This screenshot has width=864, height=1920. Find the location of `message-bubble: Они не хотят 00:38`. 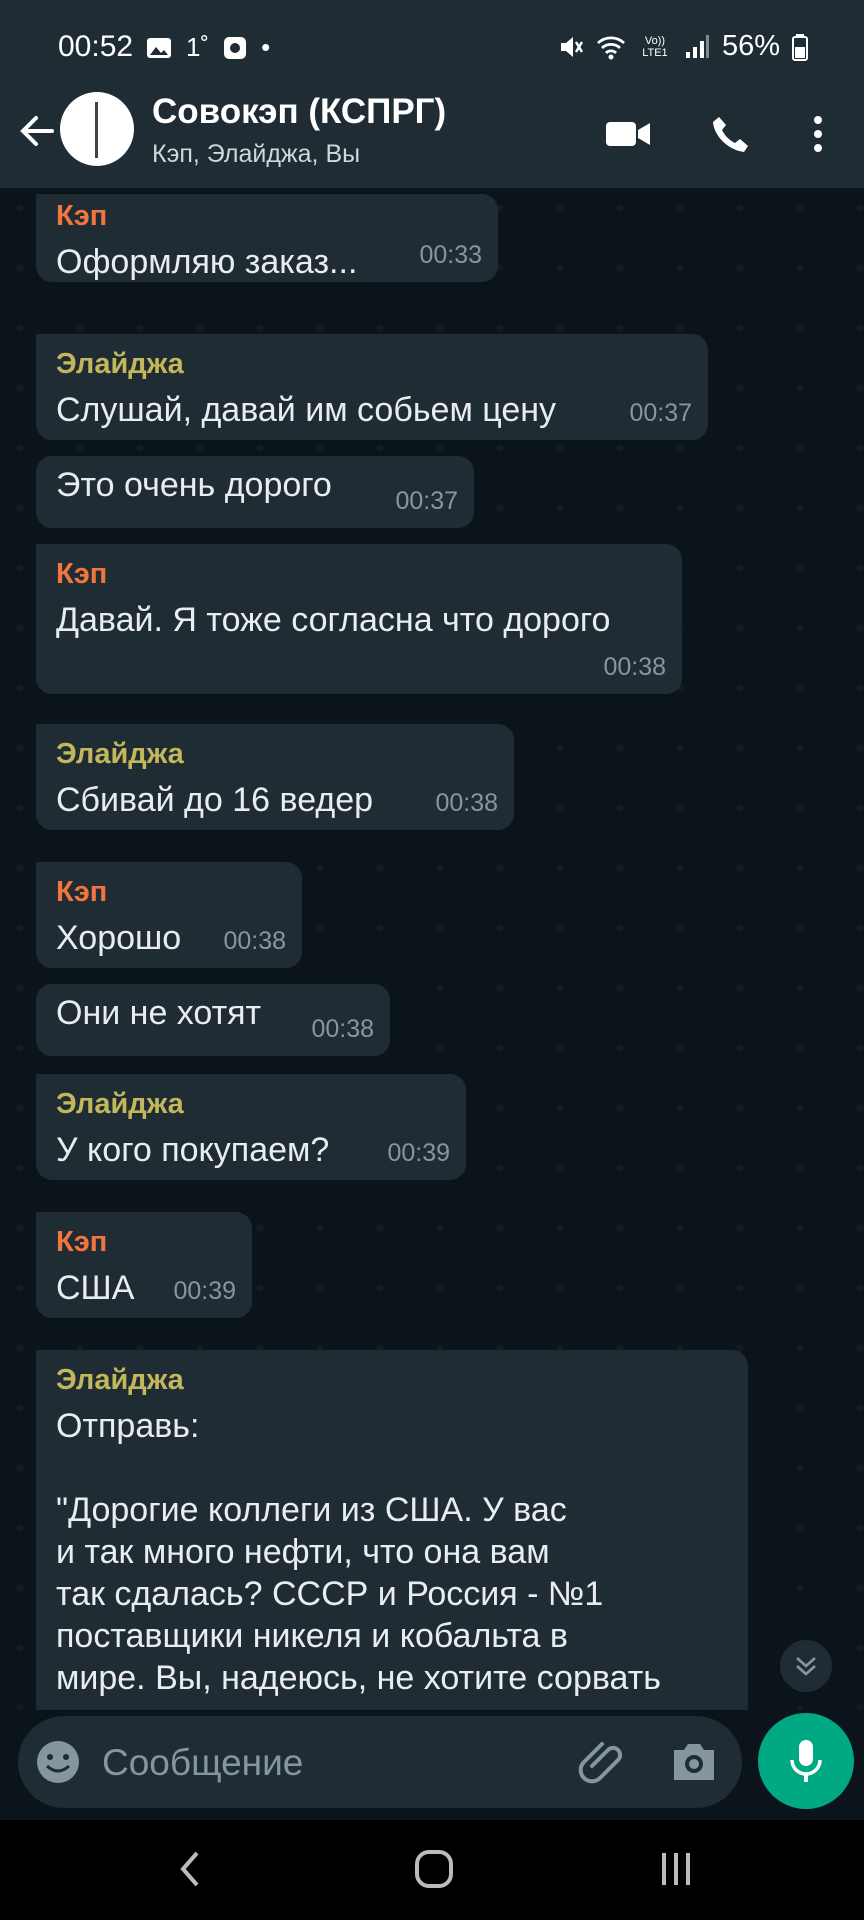

message-bubble: Они не хотят 00:38 is located at coordinates (213, 1020).